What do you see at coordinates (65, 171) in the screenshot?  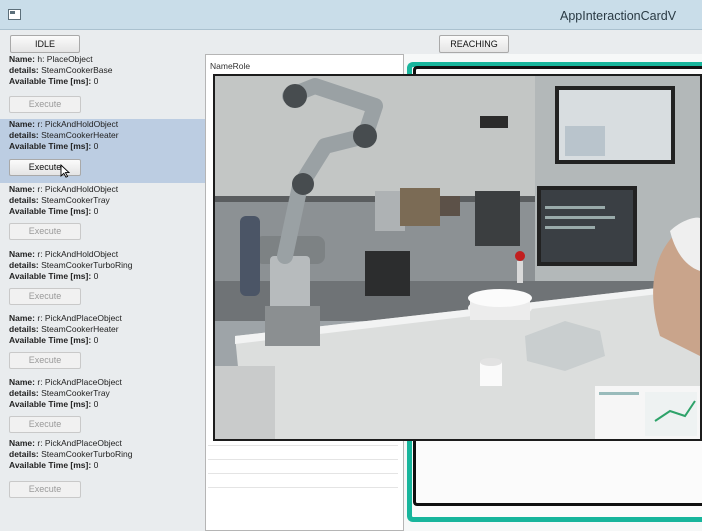 I see `mouse-pointer-icon` at bounding box center [65, 171].